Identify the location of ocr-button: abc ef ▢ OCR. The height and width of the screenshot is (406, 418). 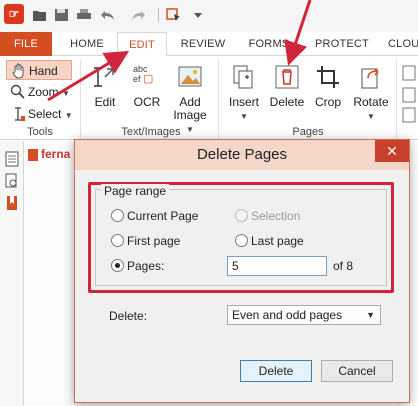
(147, 92).